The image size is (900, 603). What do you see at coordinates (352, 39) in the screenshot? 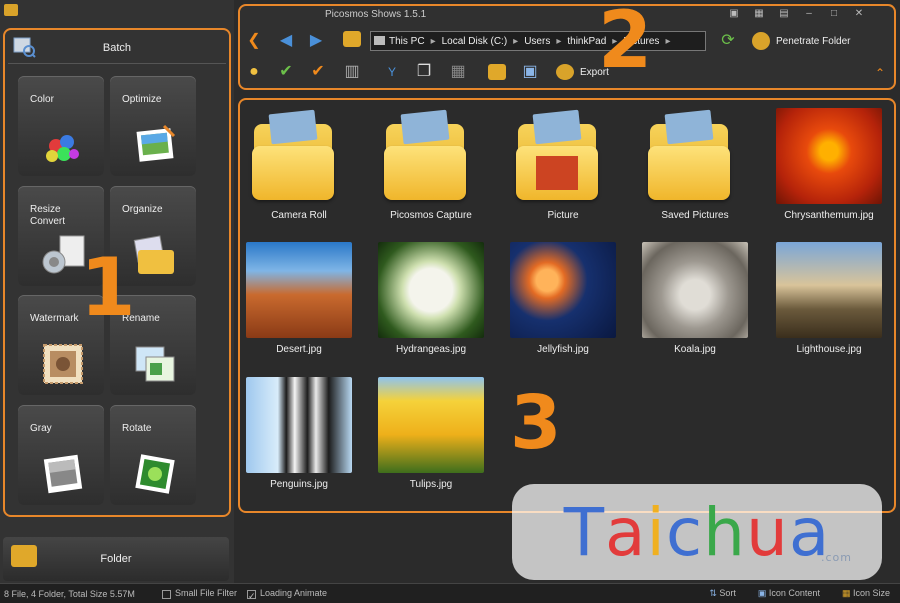
I see `open-folder-icon` at bounding box center [352, 39].